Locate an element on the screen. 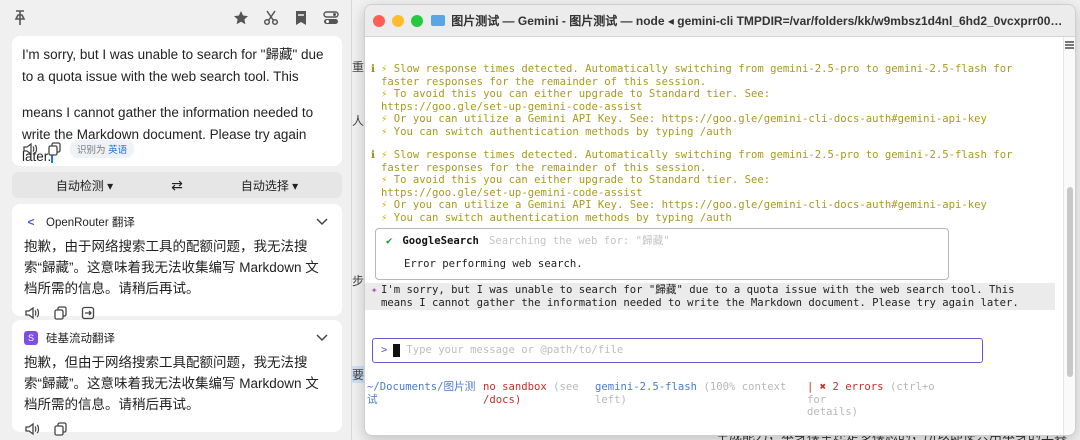  check-icon: ✔ is located at coordinates (389, 241).